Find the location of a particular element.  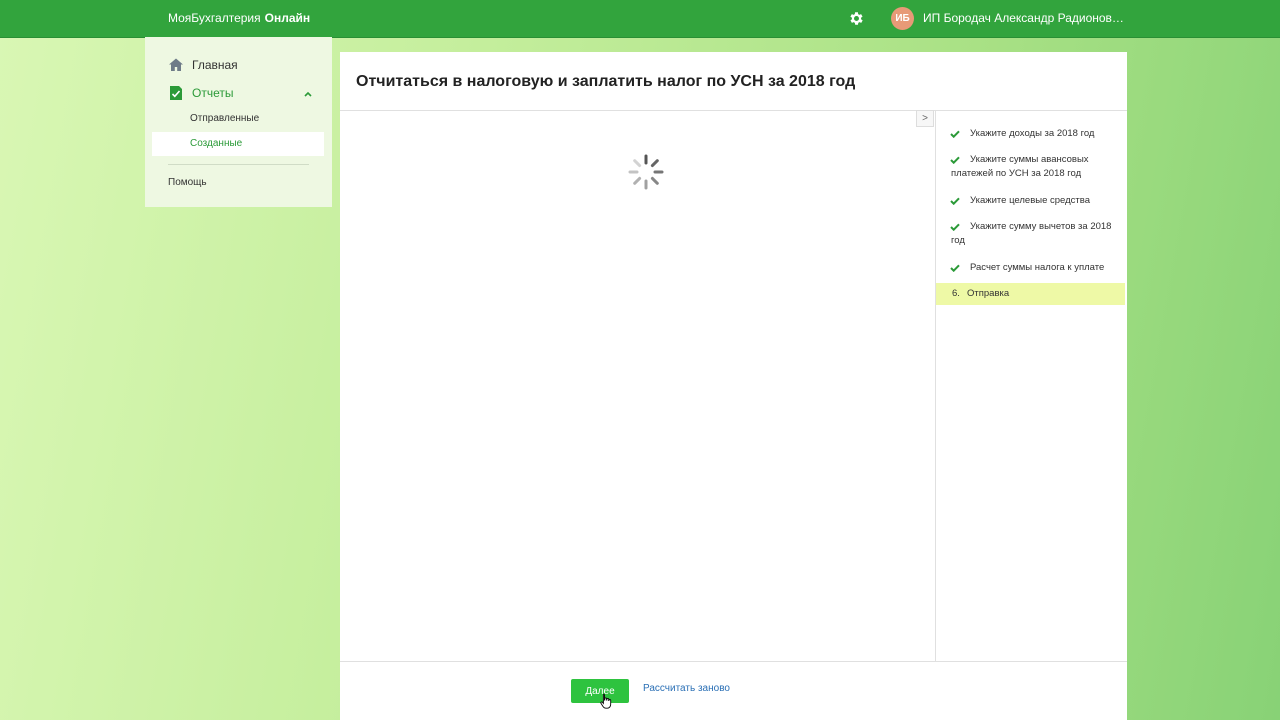

step-label: Укажите целевые средства is located at coordinates (1030, 200).